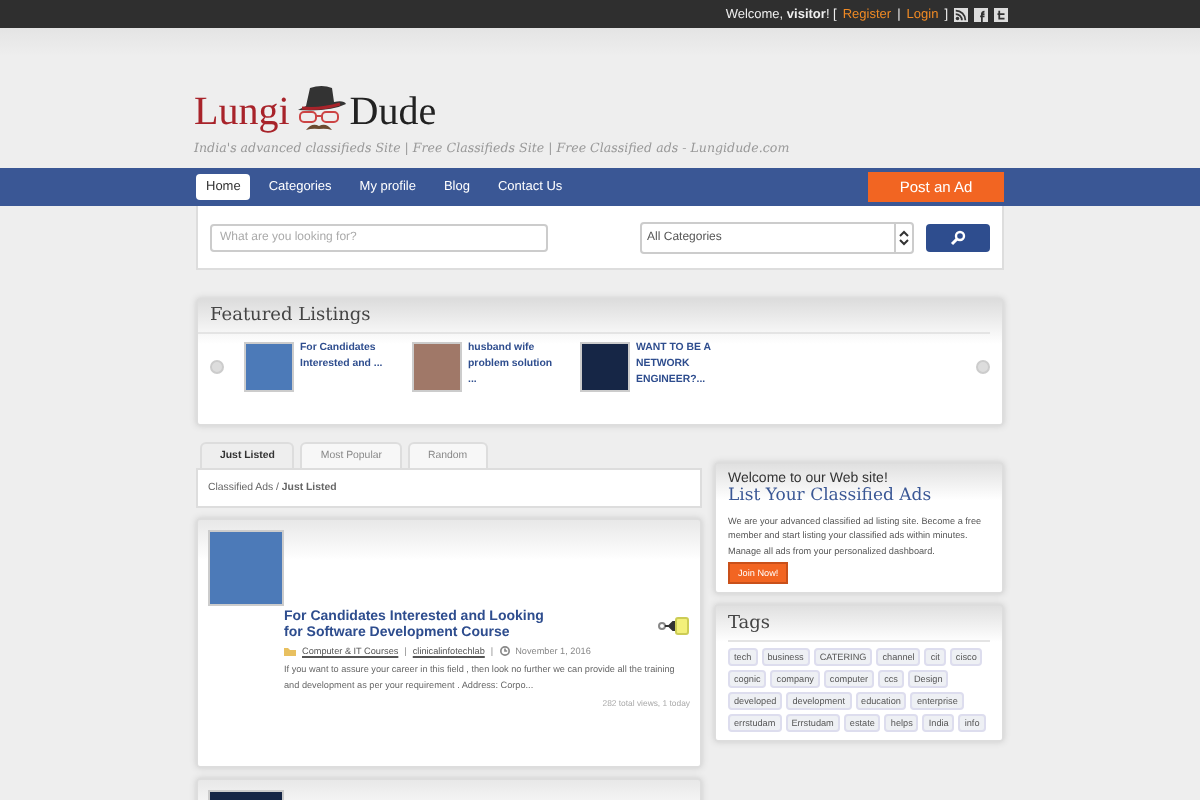  I want to click on welcome-title: List Your Classified Ads, so click(831, 496).